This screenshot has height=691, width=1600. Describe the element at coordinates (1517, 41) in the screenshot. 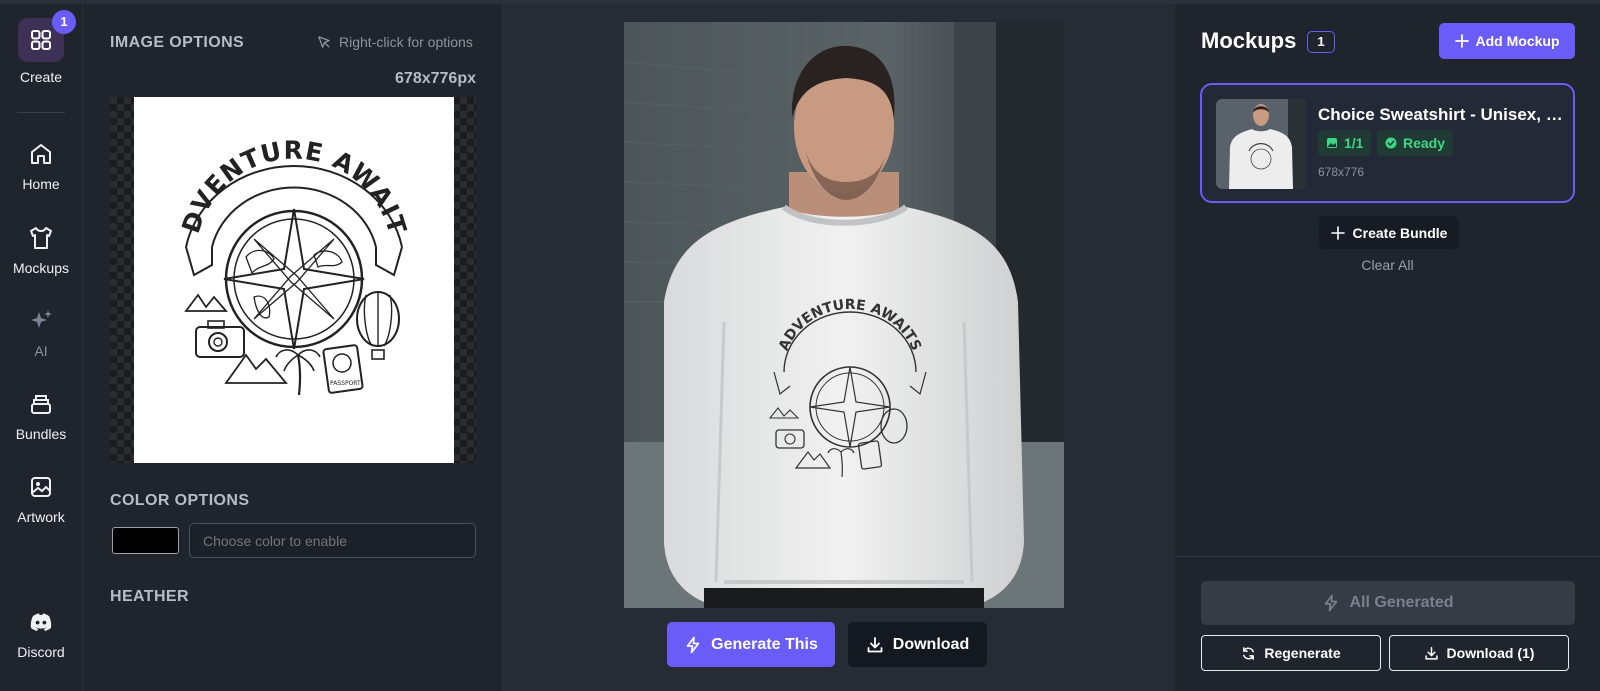

I see `add-mockup-label: Add Mockup` at that location.